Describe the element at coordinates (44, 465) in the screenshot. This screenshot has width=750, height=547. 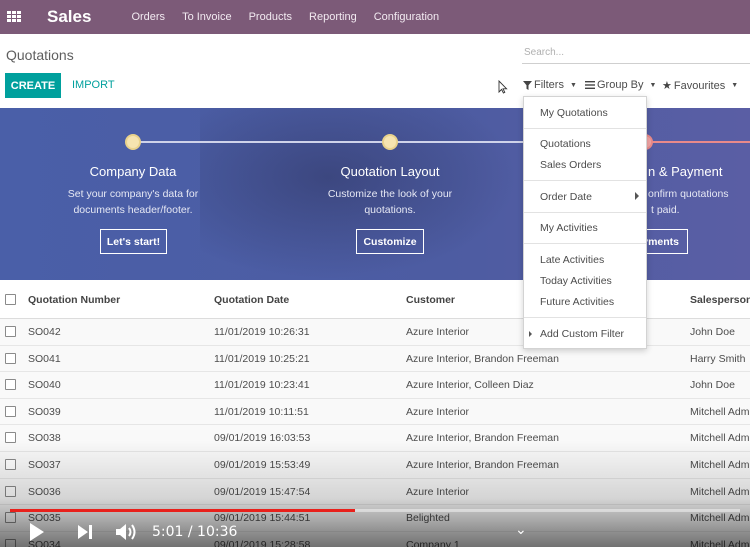
I see `cell-quotation-number: SO037` at that location.